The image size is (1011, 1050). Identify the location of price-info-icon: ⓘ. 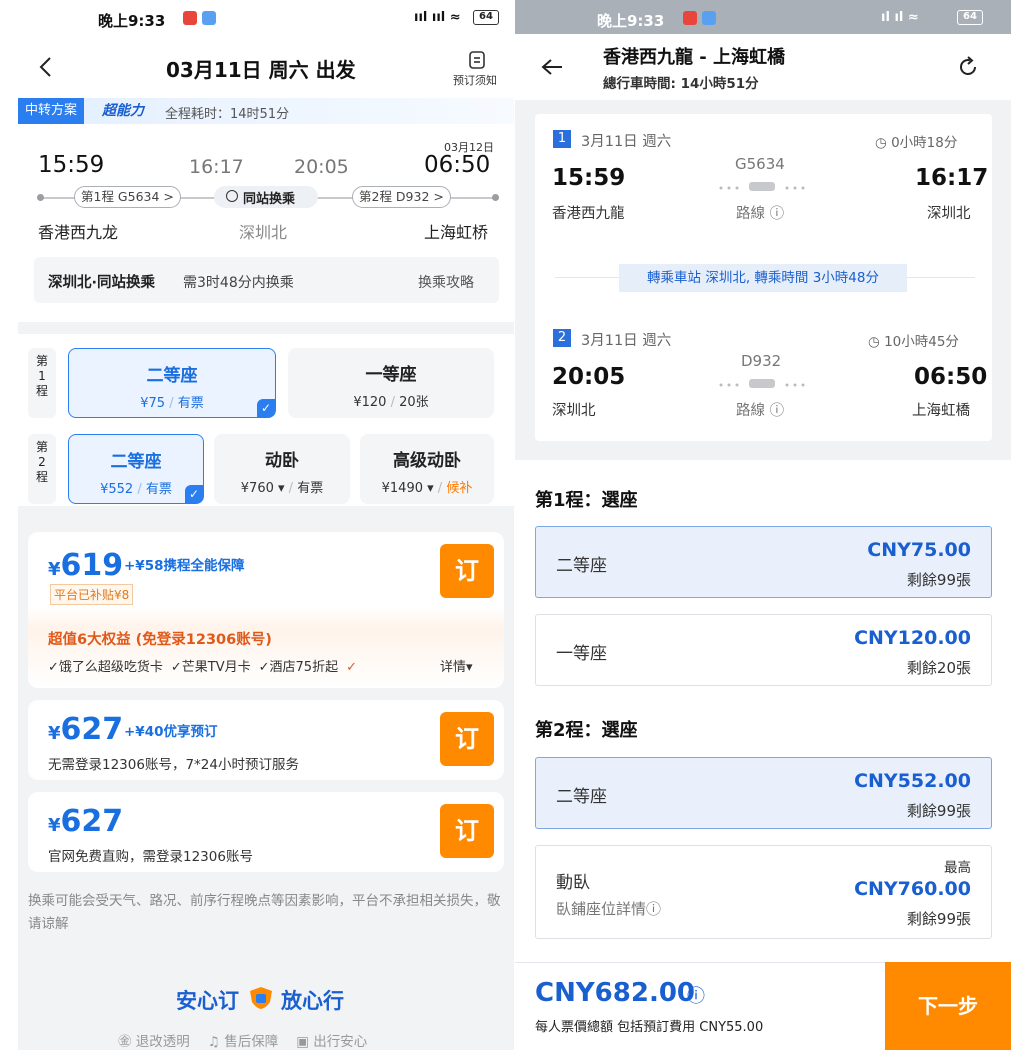
(696, 995).